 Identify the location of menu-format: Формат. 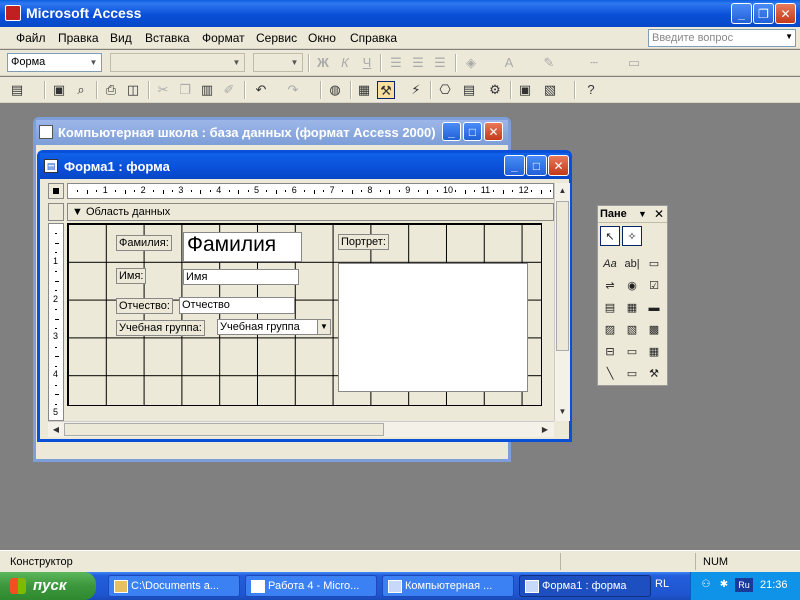
(223, 38).